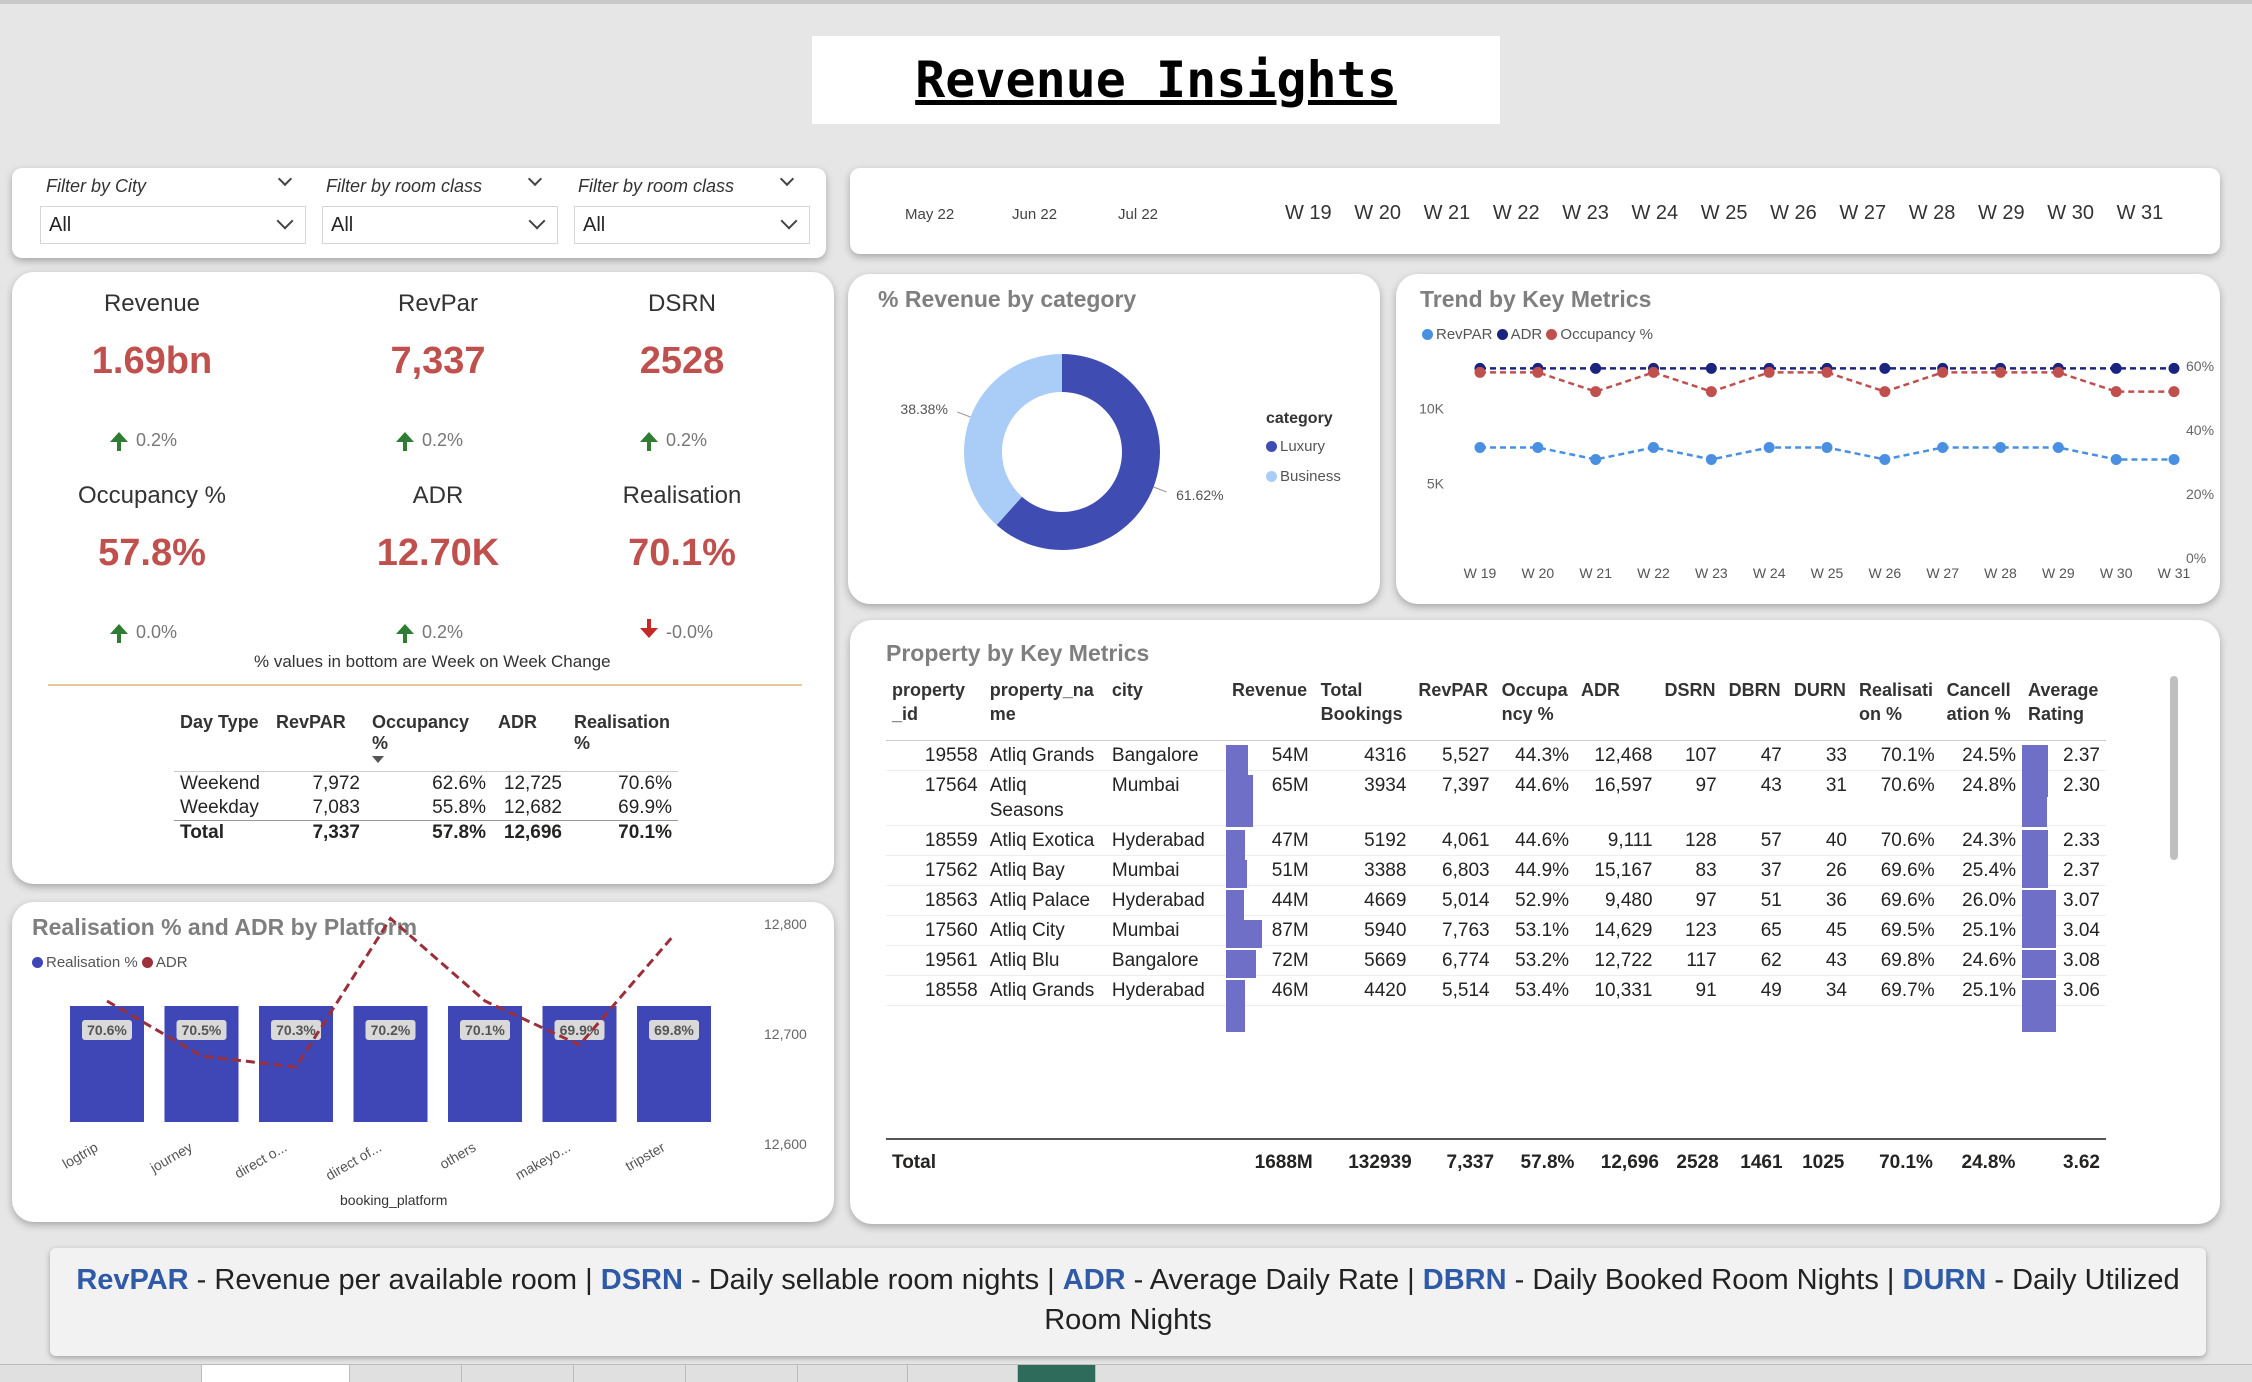  What do you see at coordinates (1691, 702) in the screenshot?
I see `col-header: DSRN` at bounding box center [1691, 702].